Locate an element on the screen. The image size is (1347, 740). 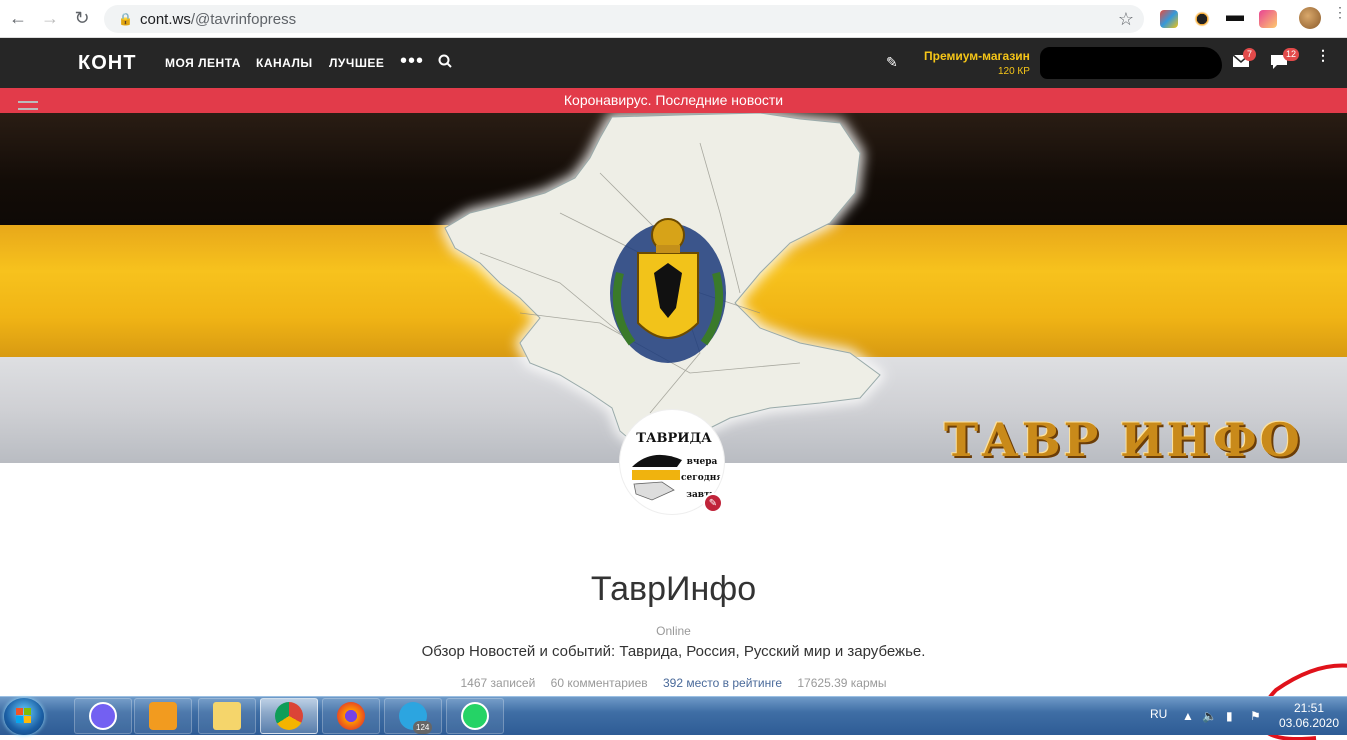
url-host: cont.ws is located at coordinates (165, 19).